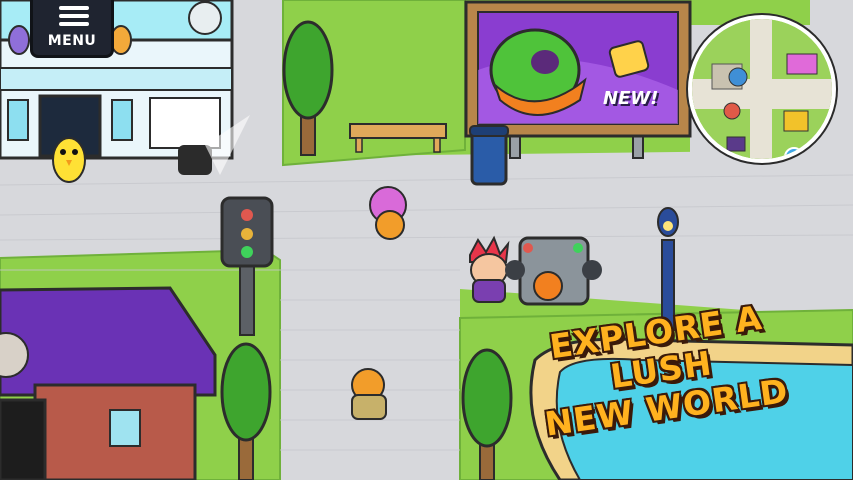 This screenshot has width=853, height=480. What do you see at coordinates (388, 214) in the screenshot?
I see `pink-hair-npc` at bounding box center [388, 214].